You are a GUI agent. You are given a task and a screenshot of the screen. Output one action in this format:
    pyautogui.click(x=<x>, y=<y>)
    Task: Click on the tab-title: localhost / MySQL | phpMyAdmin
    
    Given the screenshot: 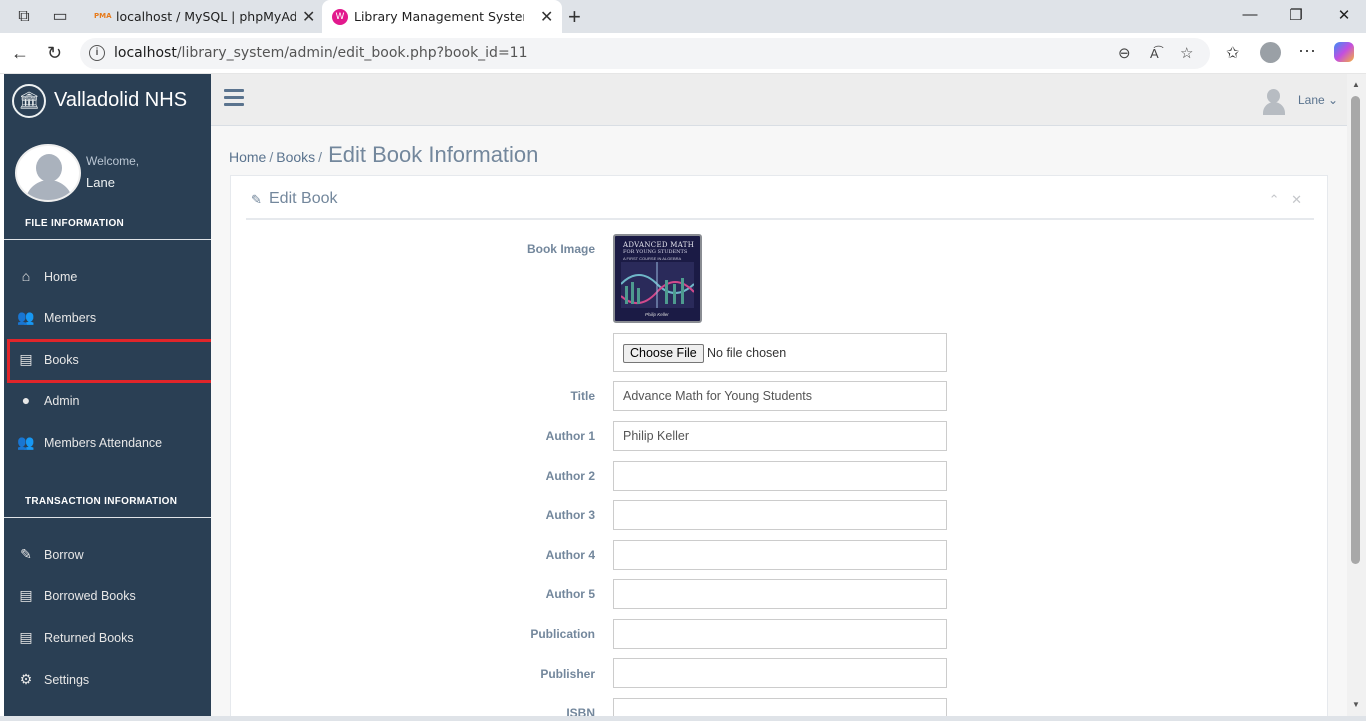 What is the action you would take?
    pyautogui.click(x=206, y=16)
    